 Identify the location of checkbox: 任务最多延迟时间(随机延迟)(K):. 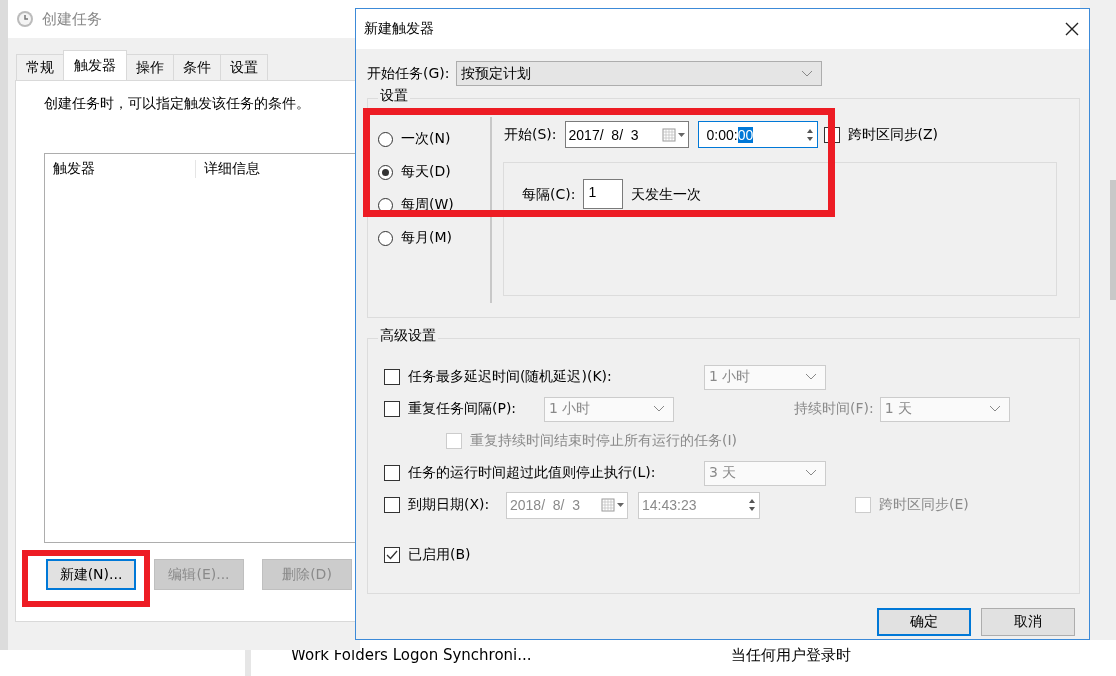
(544, 377).